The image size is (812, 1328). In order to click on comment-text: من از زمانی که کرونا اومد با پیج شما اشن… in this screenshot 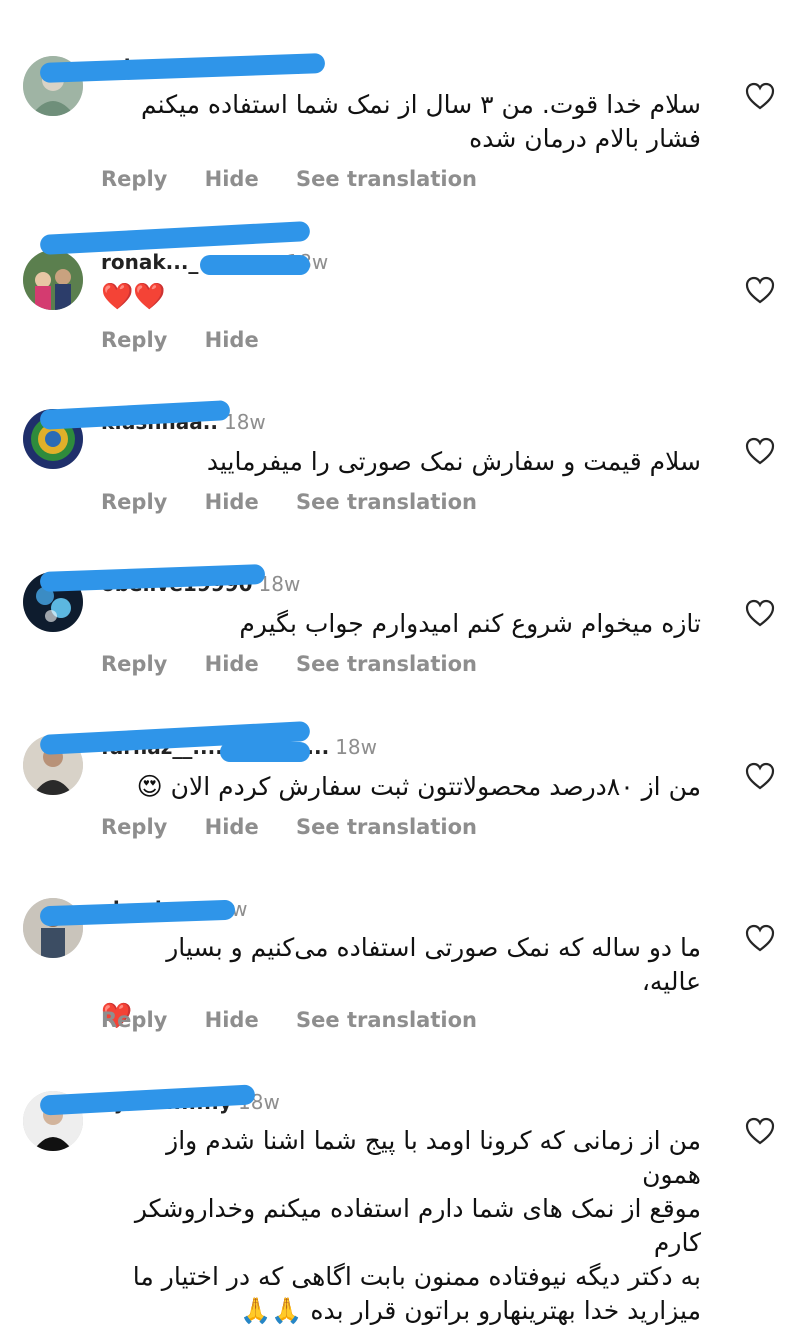, I will do `click(416, 1225)`.